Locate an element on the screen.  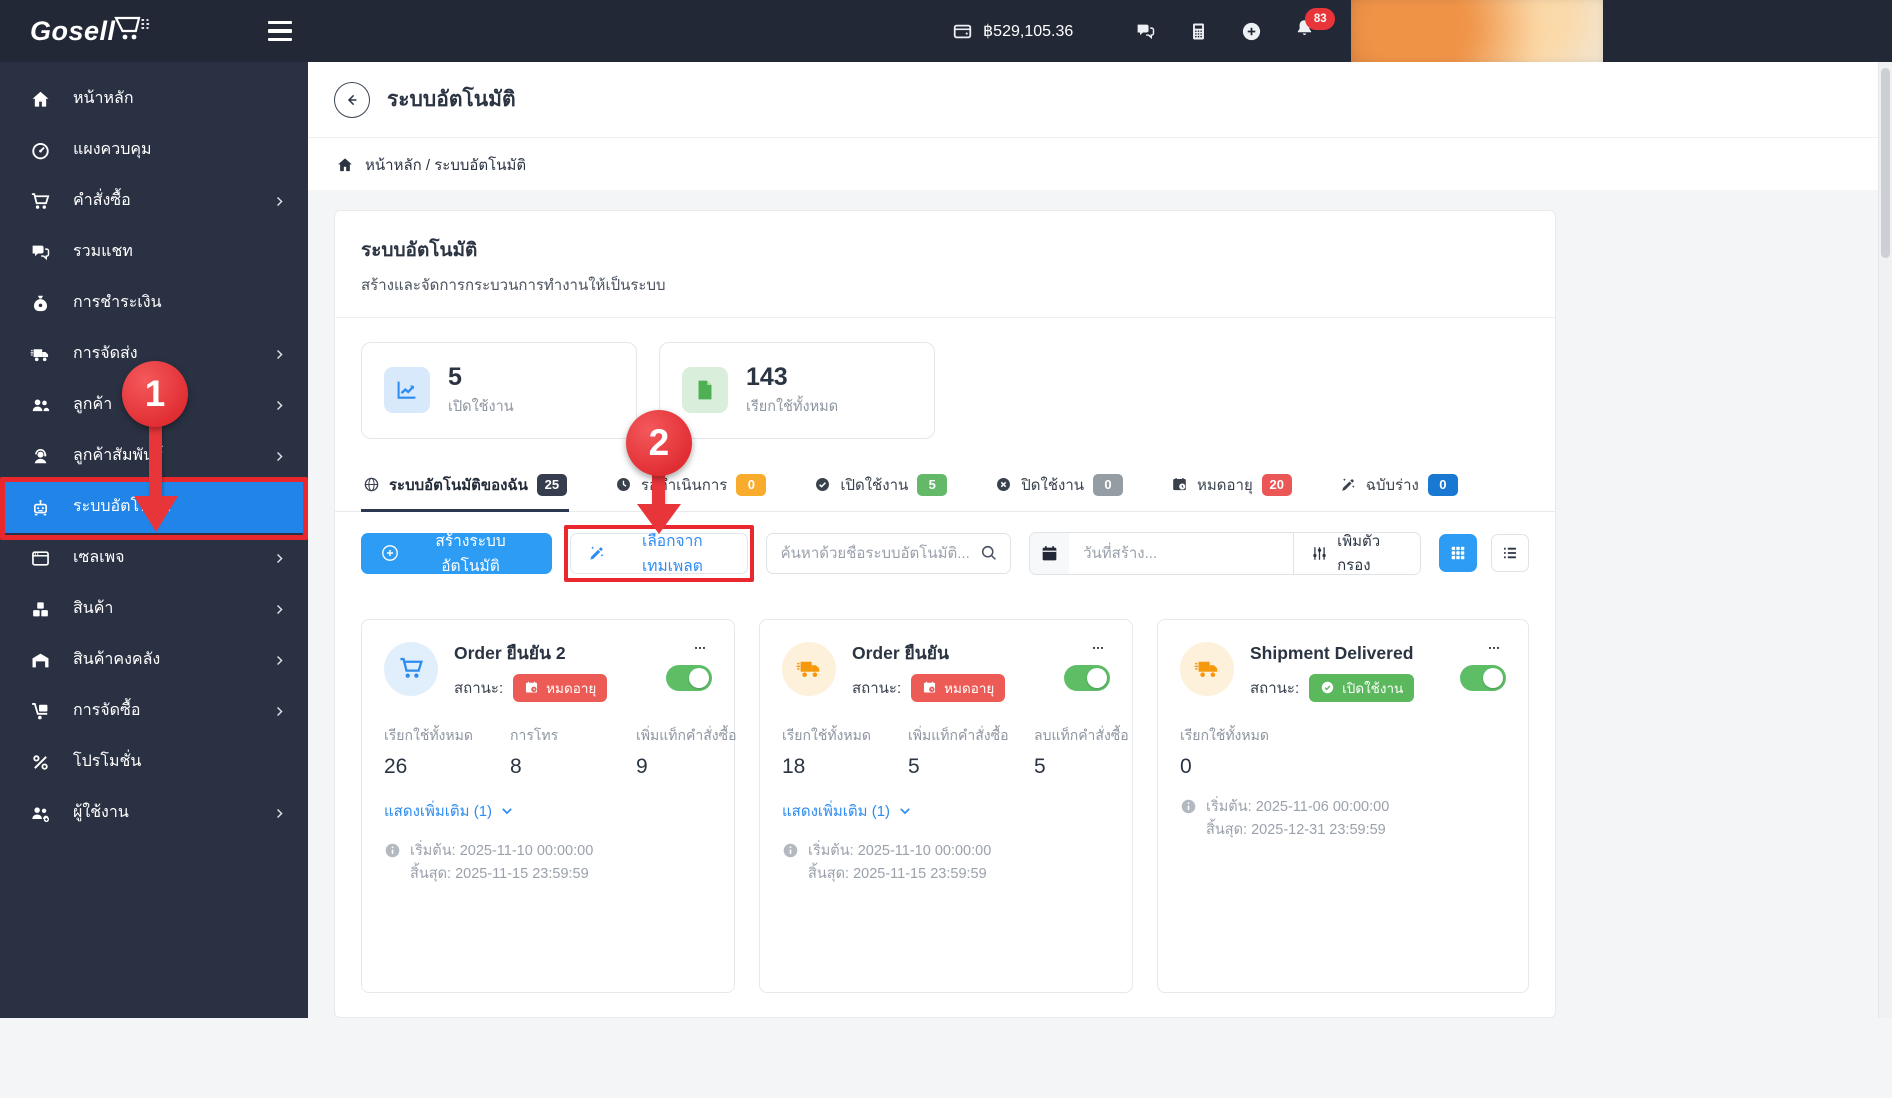
panel-subtitle: สร้างและจัดการกระบวนการทำงานให้เป็นระบบ is located at coordinates (513, 285).